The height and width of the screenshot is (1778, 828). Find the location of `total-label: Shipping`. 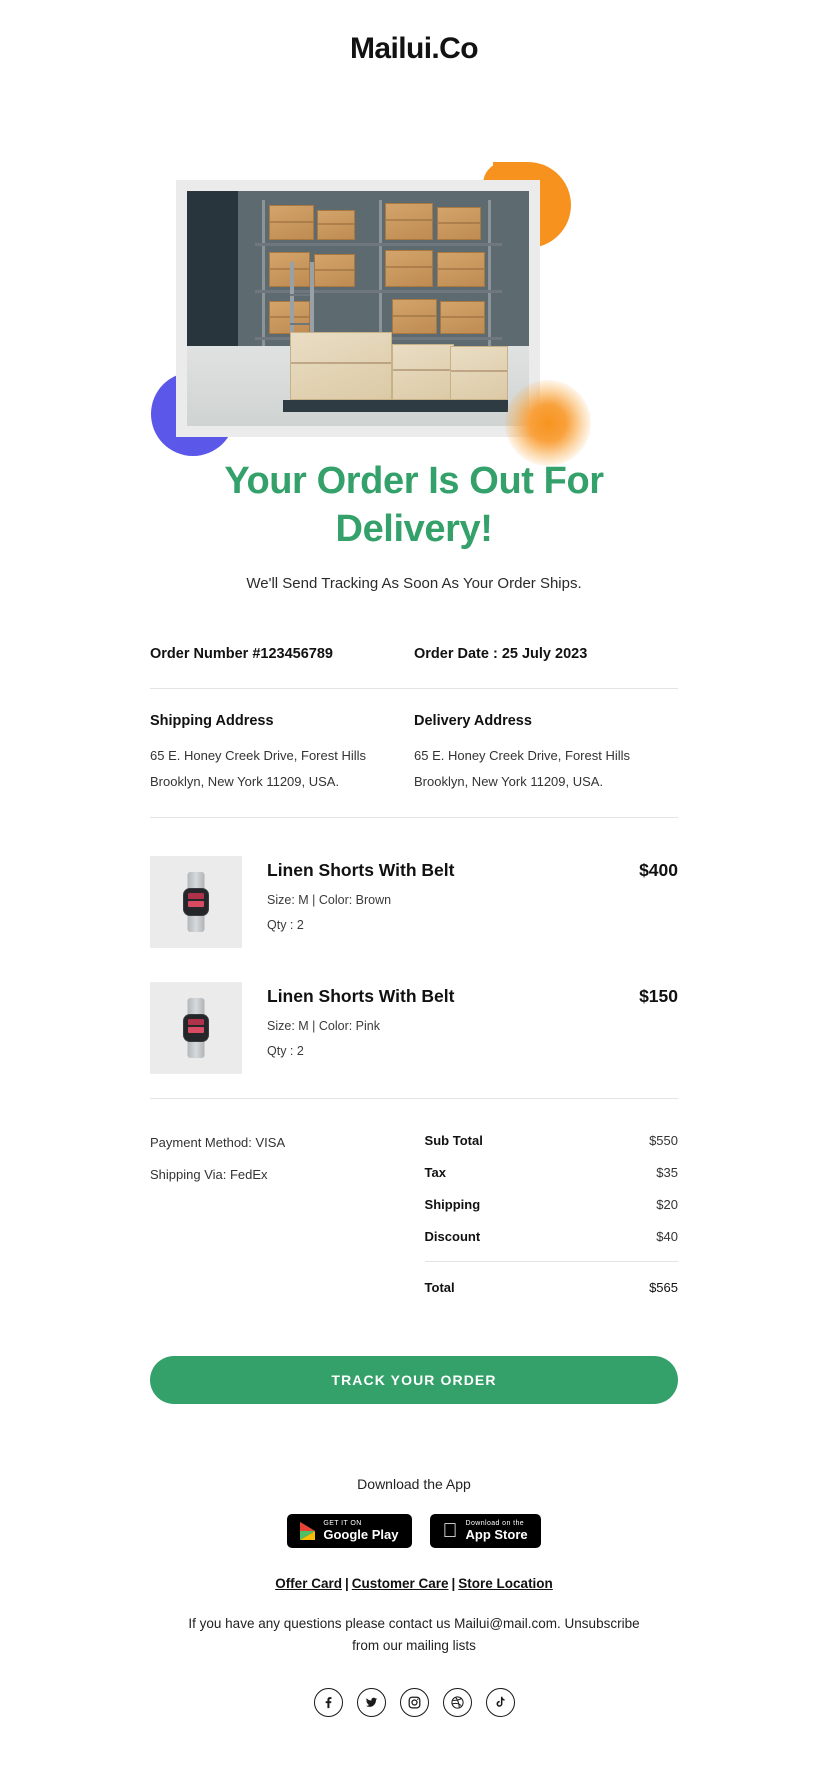

total-label: Shipping is located at coordinates (452, 1204).